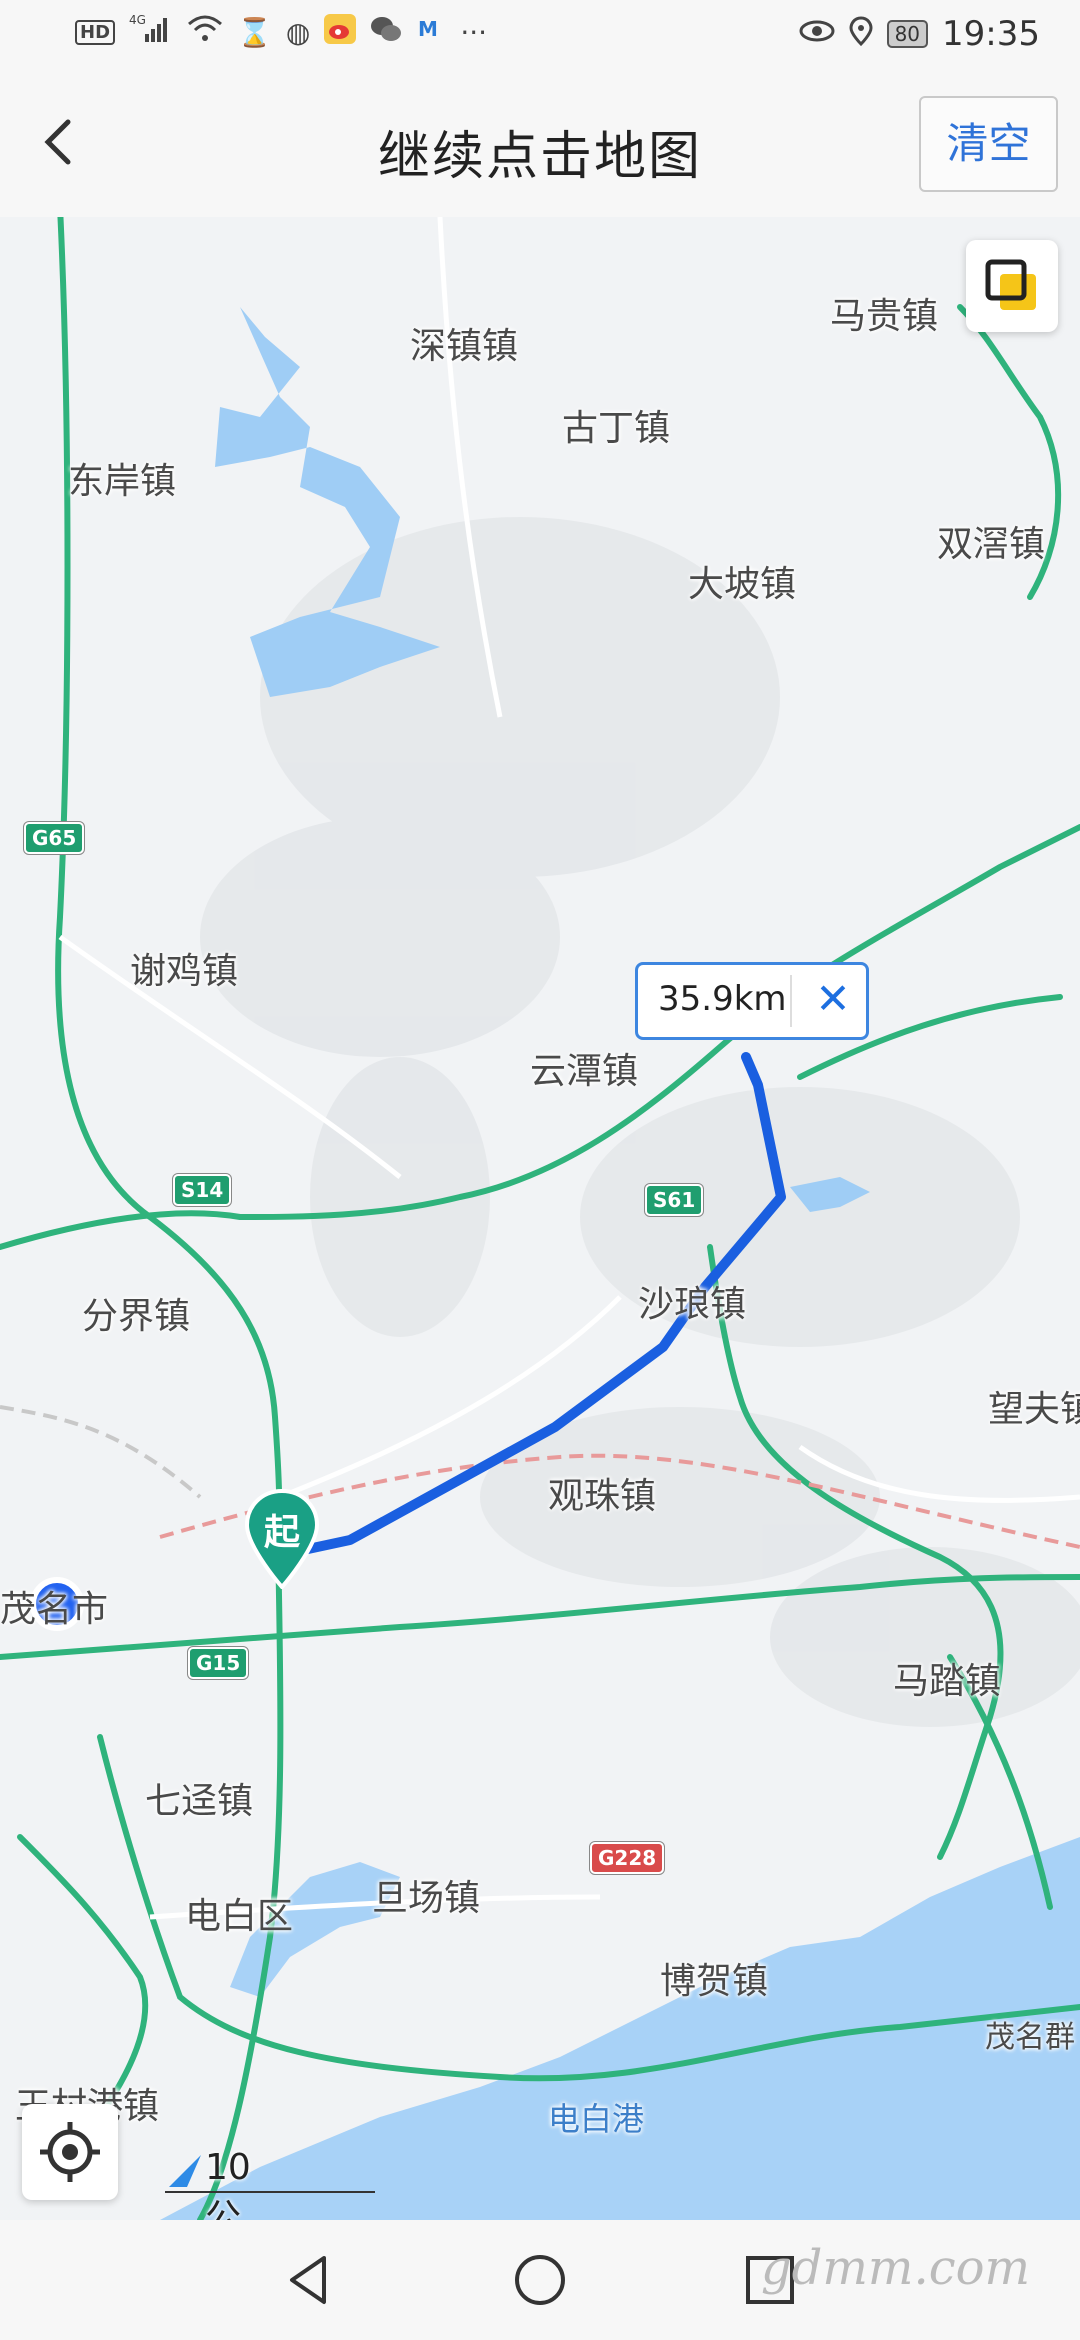 The height and width of the screenshot is (2340, 1080). I want to click on place-label: 大坡镇, so click(742, 584).